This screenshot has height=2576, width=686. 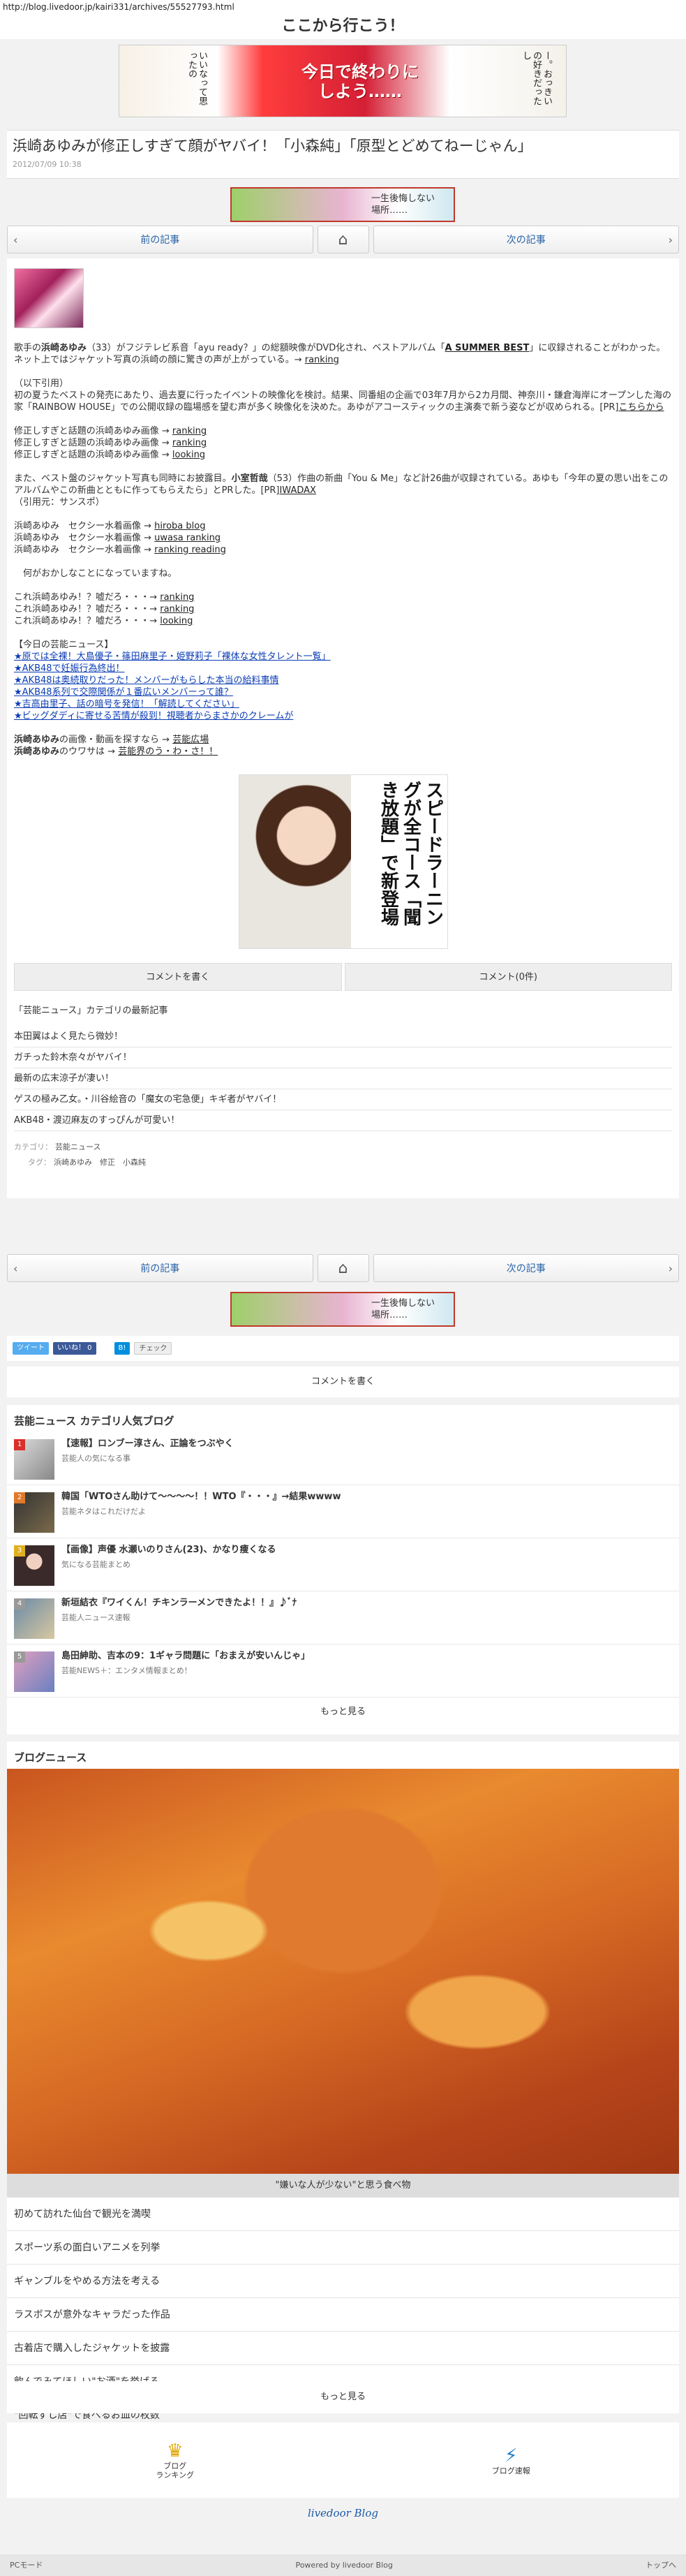 I want to click on article-nav-top: ‹ 前の記事 ⌂ 次の記事 ›, so click(x=343, y=239).